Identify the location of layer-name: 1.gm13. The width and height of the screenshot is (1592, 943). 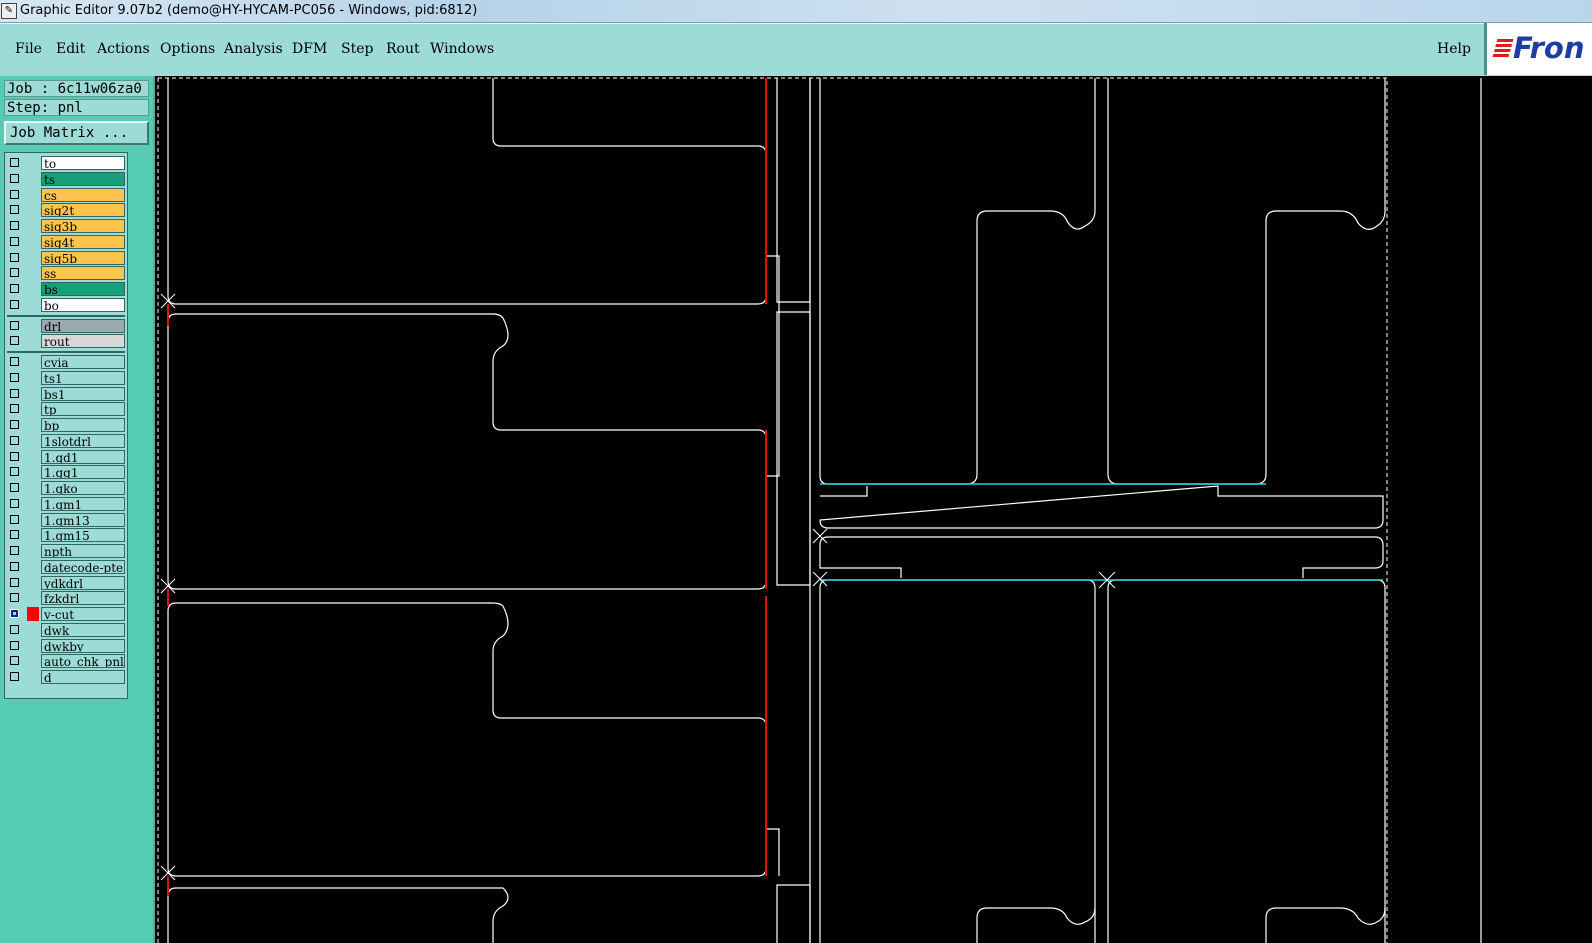
(83, 519).